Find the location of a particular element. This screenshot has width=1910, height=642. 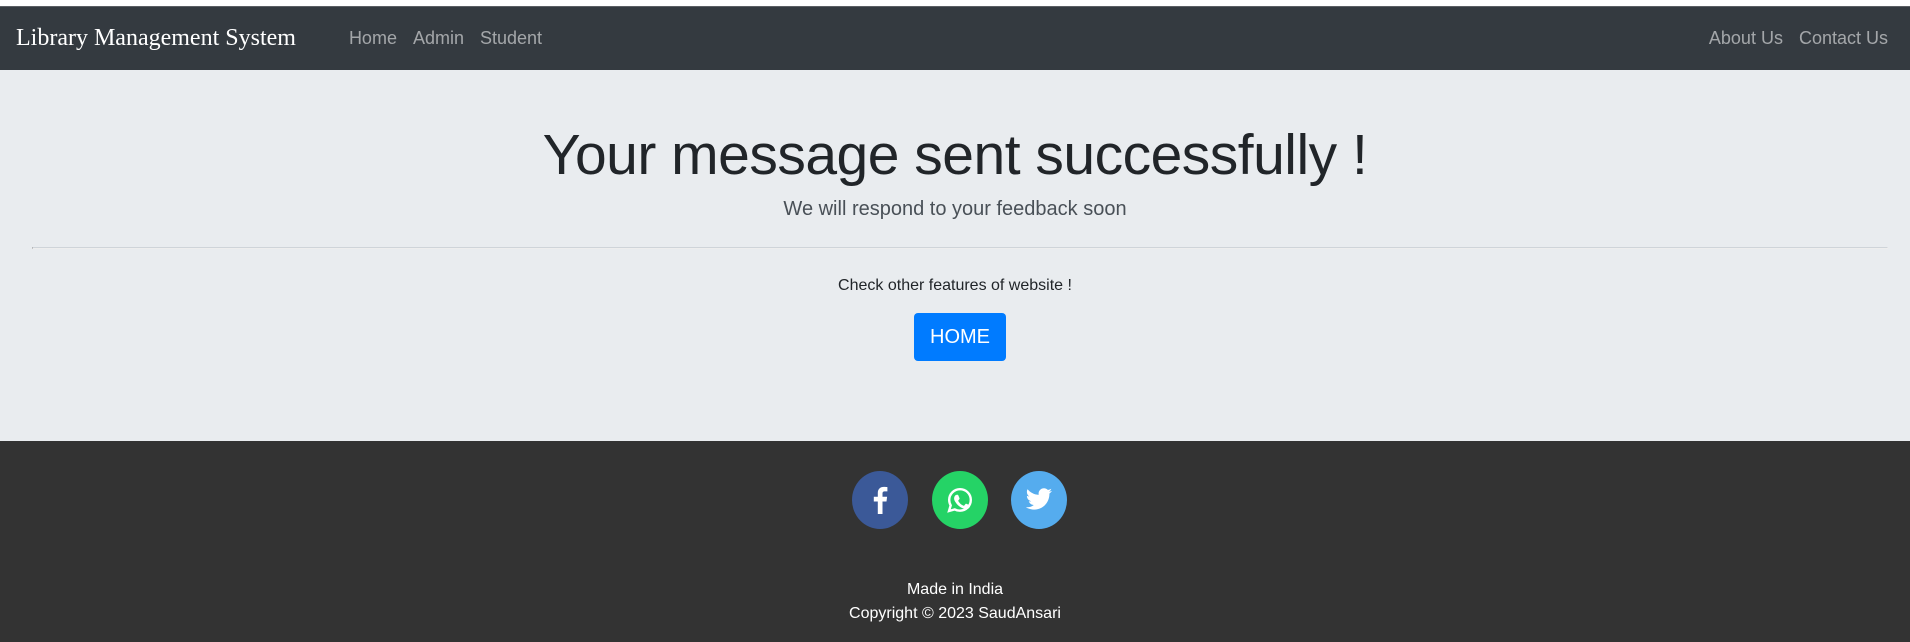

made-in-text: Made in India is located at coordinates (955, 589).